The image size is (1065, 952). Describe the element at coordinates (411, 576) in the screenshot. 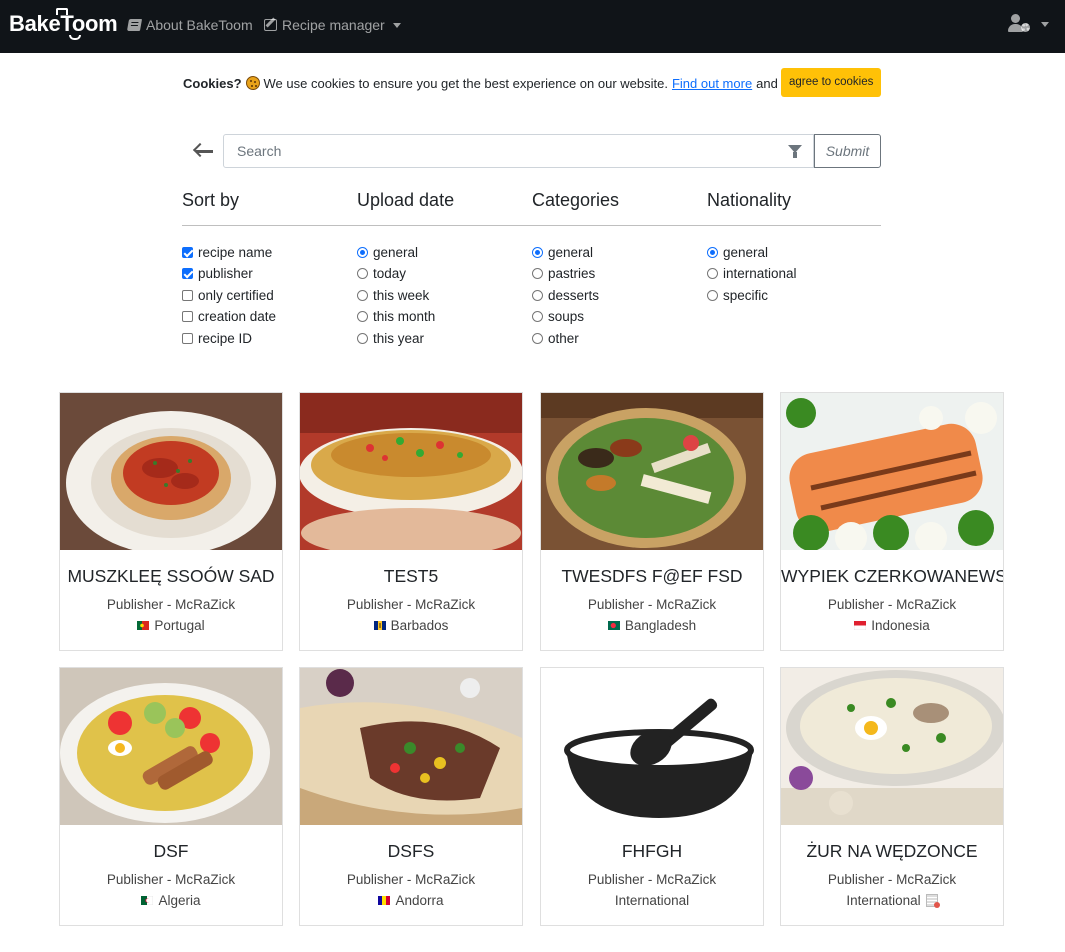

I see `recipe-title: TEST5` at that location.